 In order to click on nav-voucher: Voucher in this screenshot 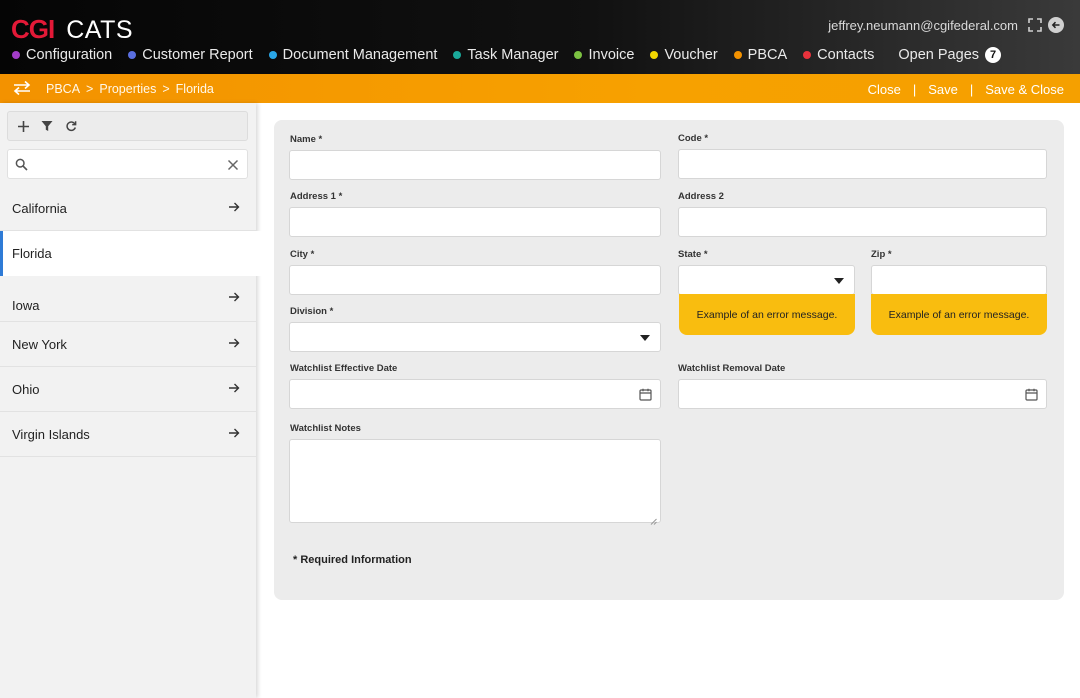, I will do `click(684, 55)`.